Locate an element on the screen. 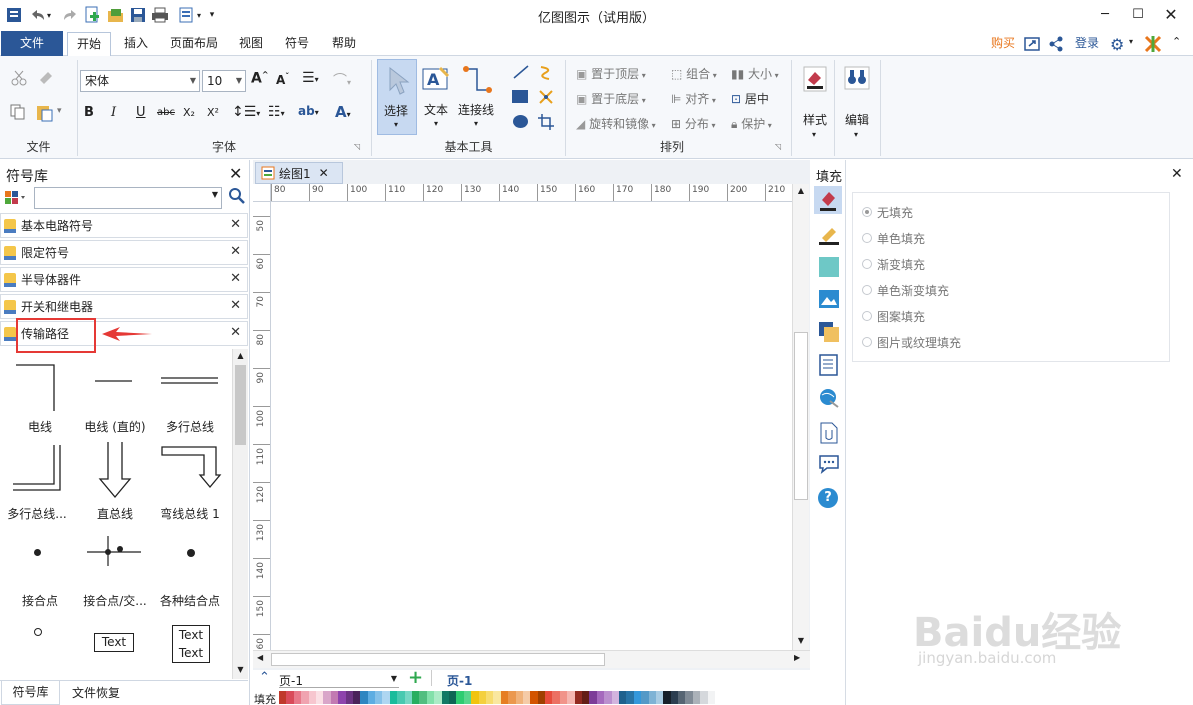  addon-icon is located at coordinates (1153, 45).